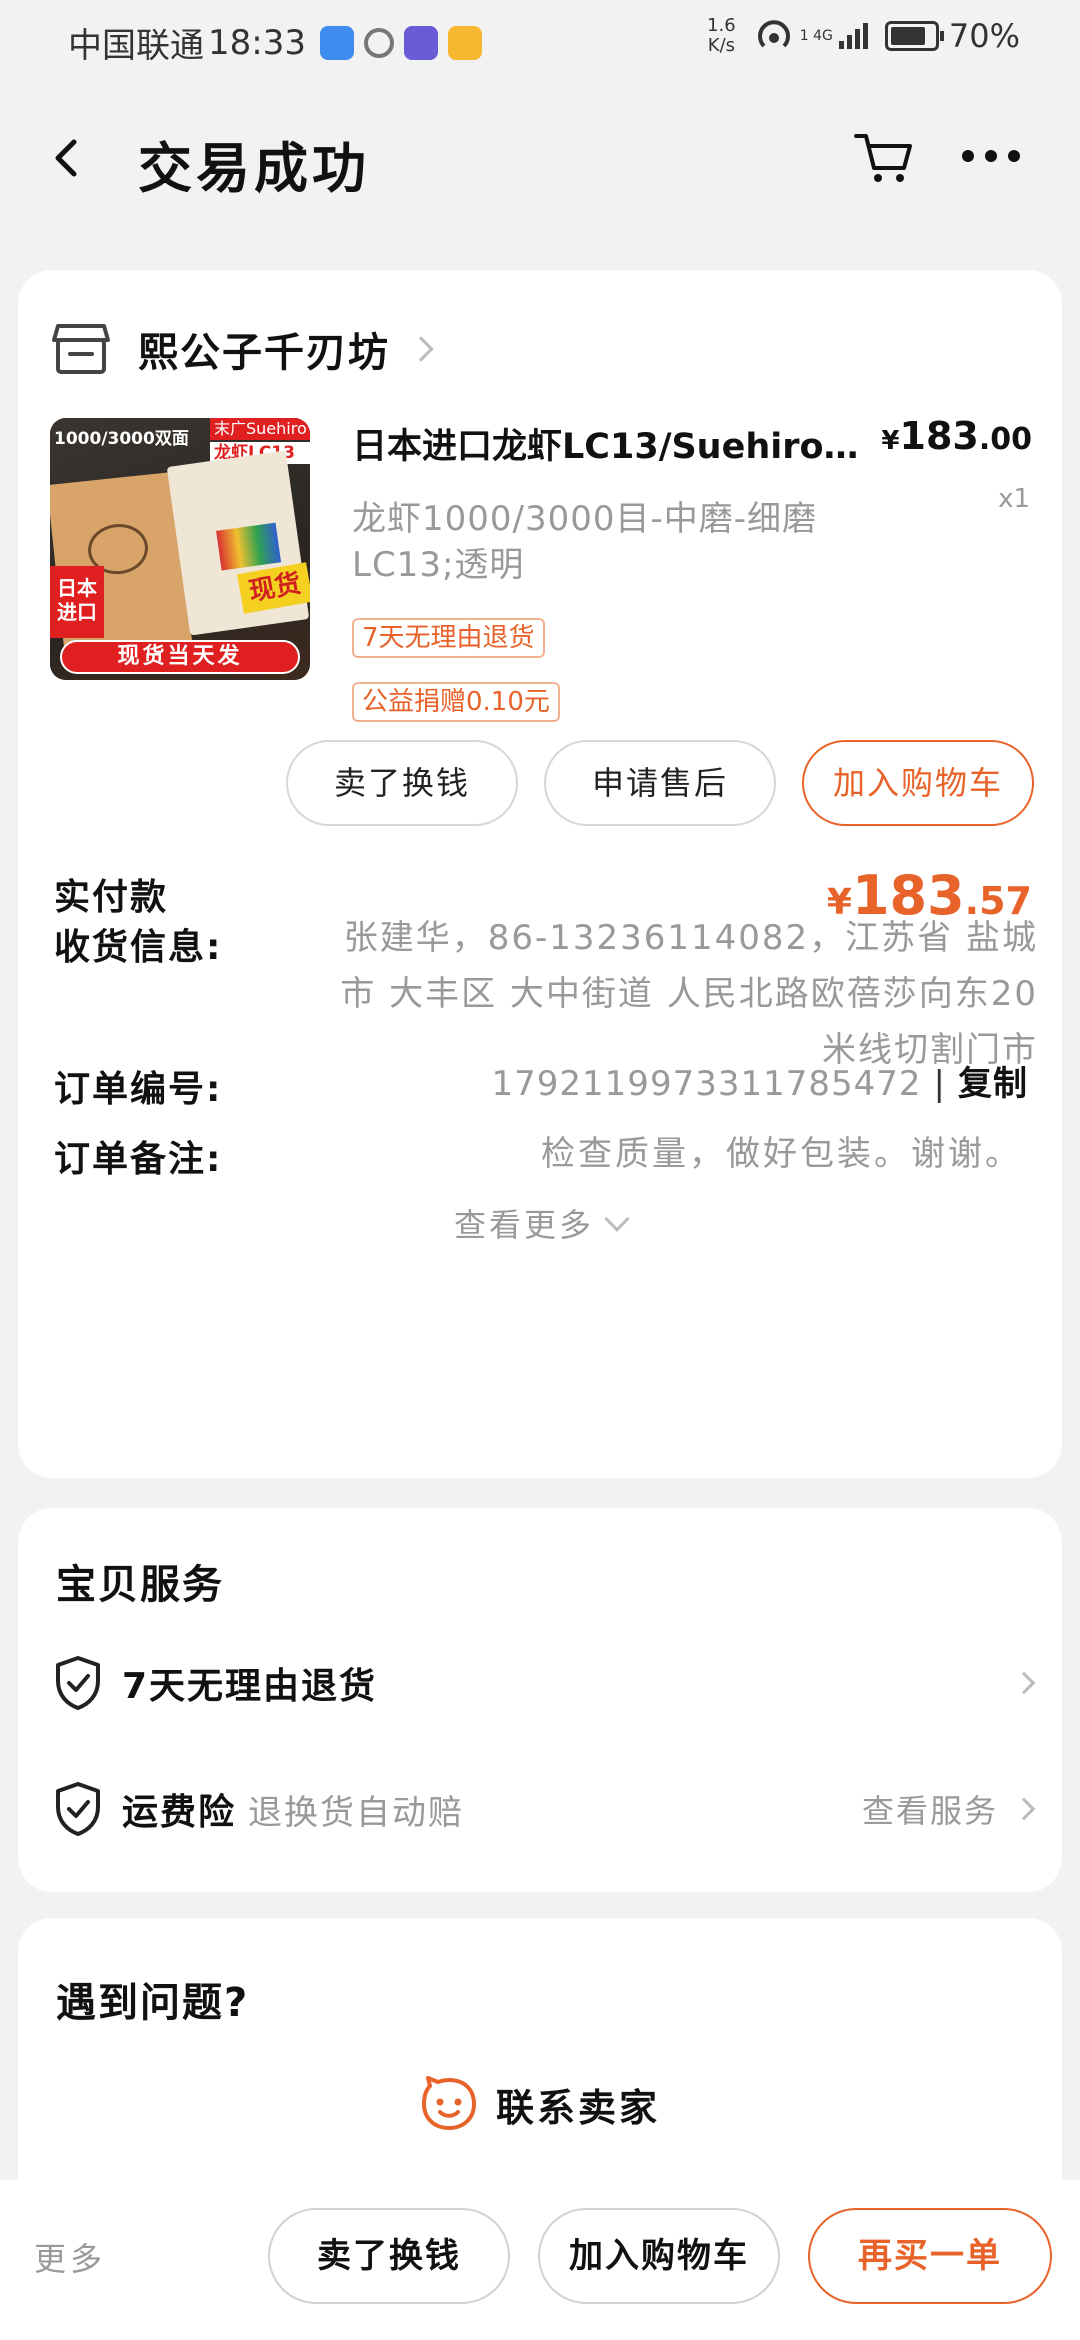 The image size is (1080, 2340). I want to click on shop-header: 熙公子千刃坊, so click(243, 349).